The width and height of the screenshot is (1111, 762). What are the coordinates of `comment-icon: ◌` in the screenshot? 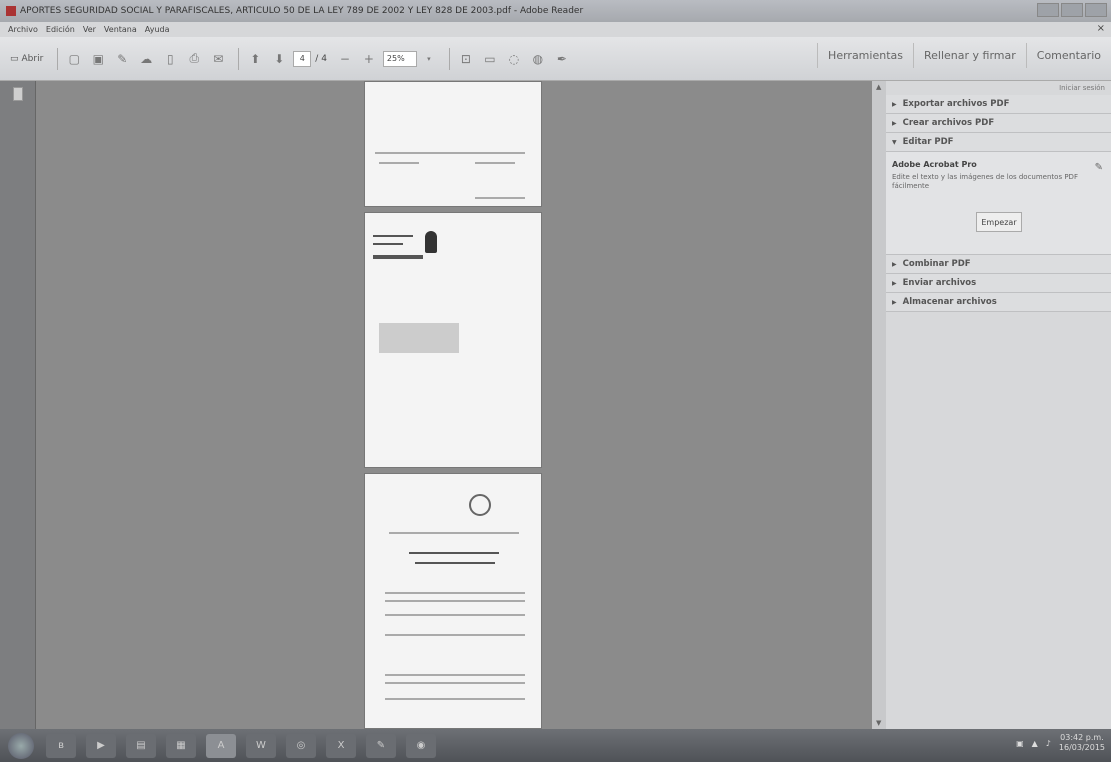 It's located at (514, 59).